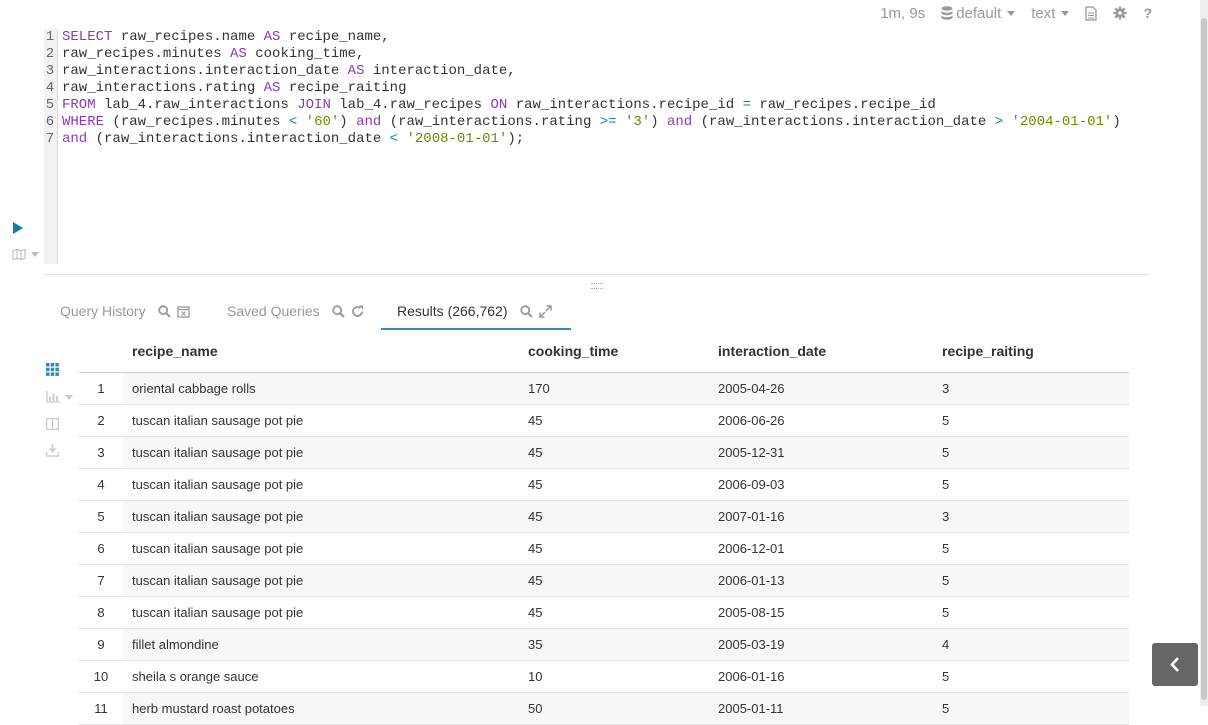  I want to click on code-token: =, so click(746, 105).